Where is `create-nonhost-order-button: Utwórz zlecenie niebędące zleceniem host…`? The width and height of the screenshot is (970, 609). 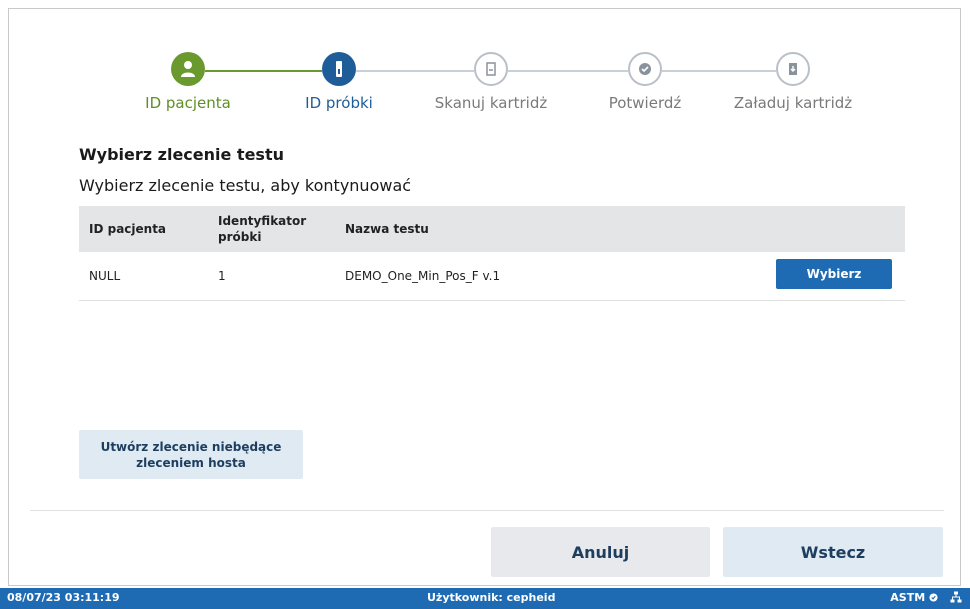 create-nonhost-order-button: Utwórz zlecenie niebędące zleceniem host… is located at coordinates (191, 454).